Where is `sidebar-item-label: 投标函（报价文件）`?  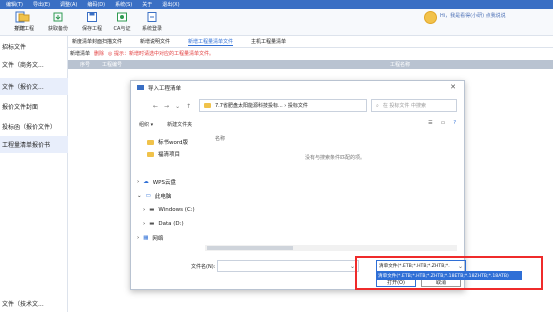
sidebar-item-label: 投标函（报价文件） is located at coordinates (29, 127).